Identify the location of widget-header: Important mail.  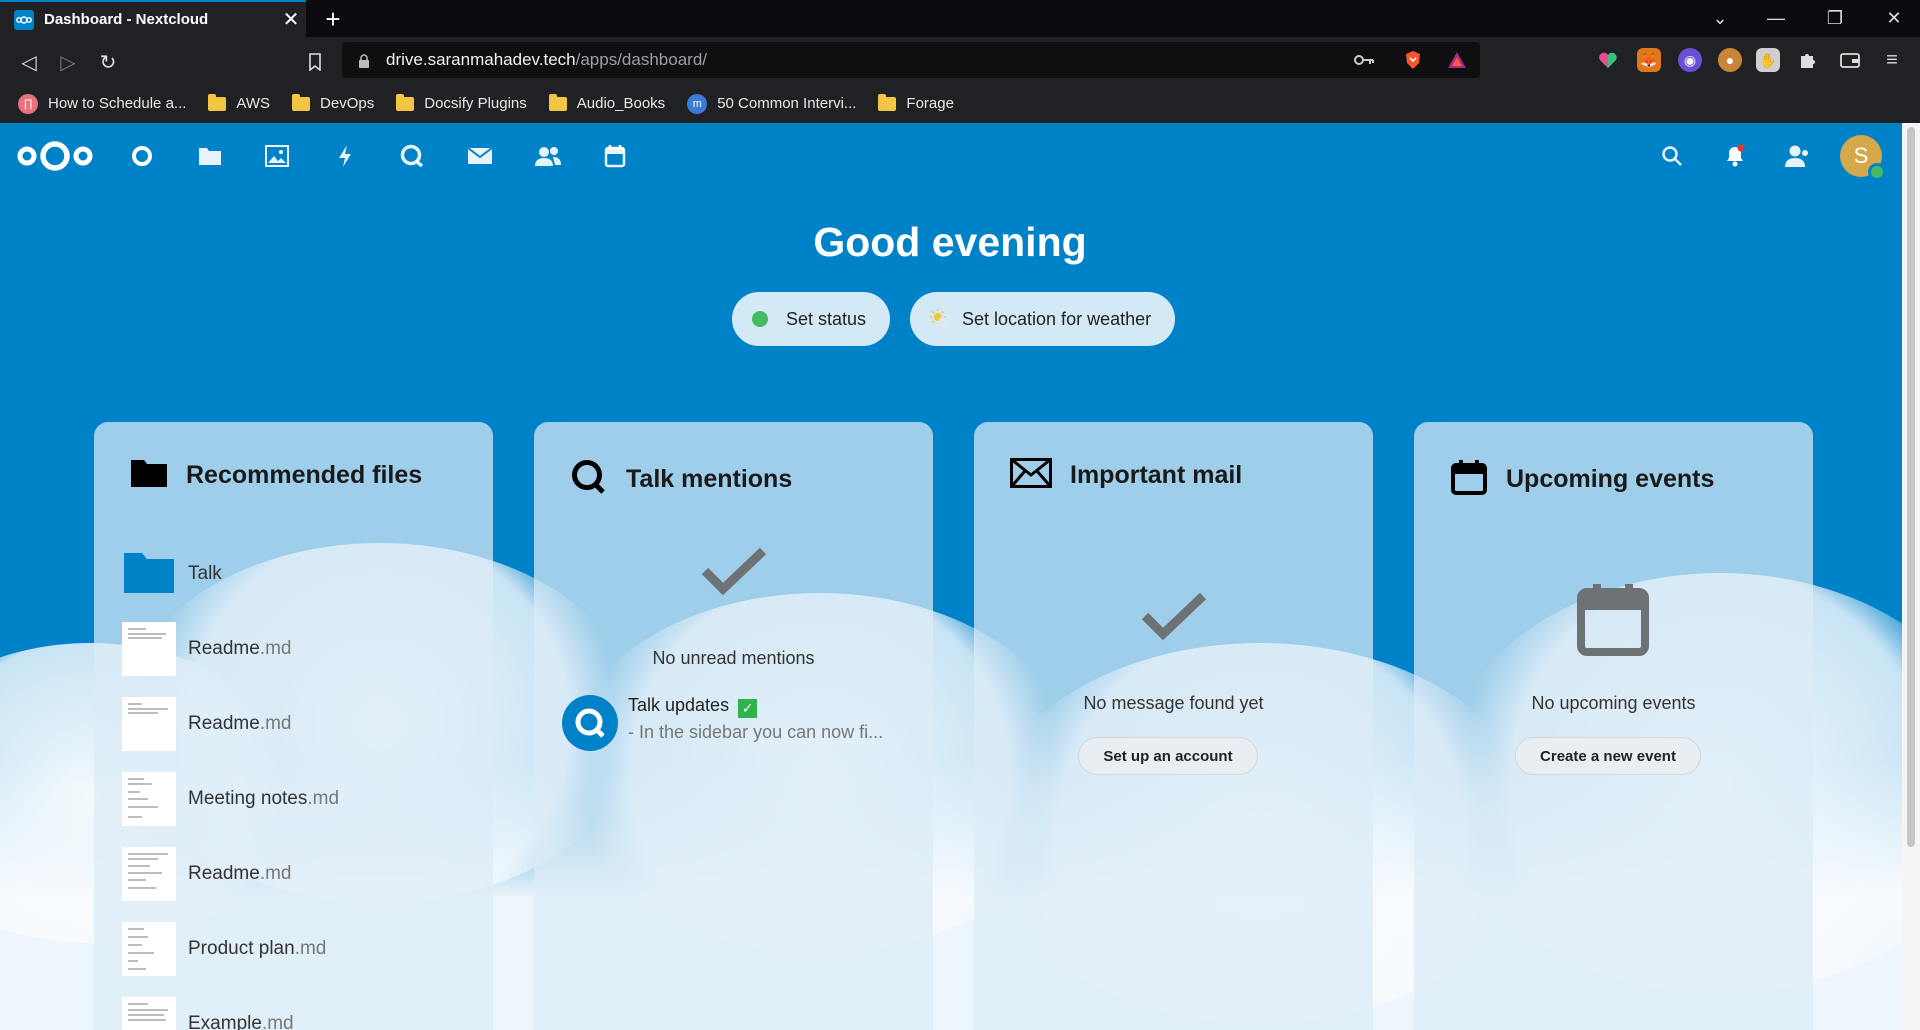
(1126, 475).